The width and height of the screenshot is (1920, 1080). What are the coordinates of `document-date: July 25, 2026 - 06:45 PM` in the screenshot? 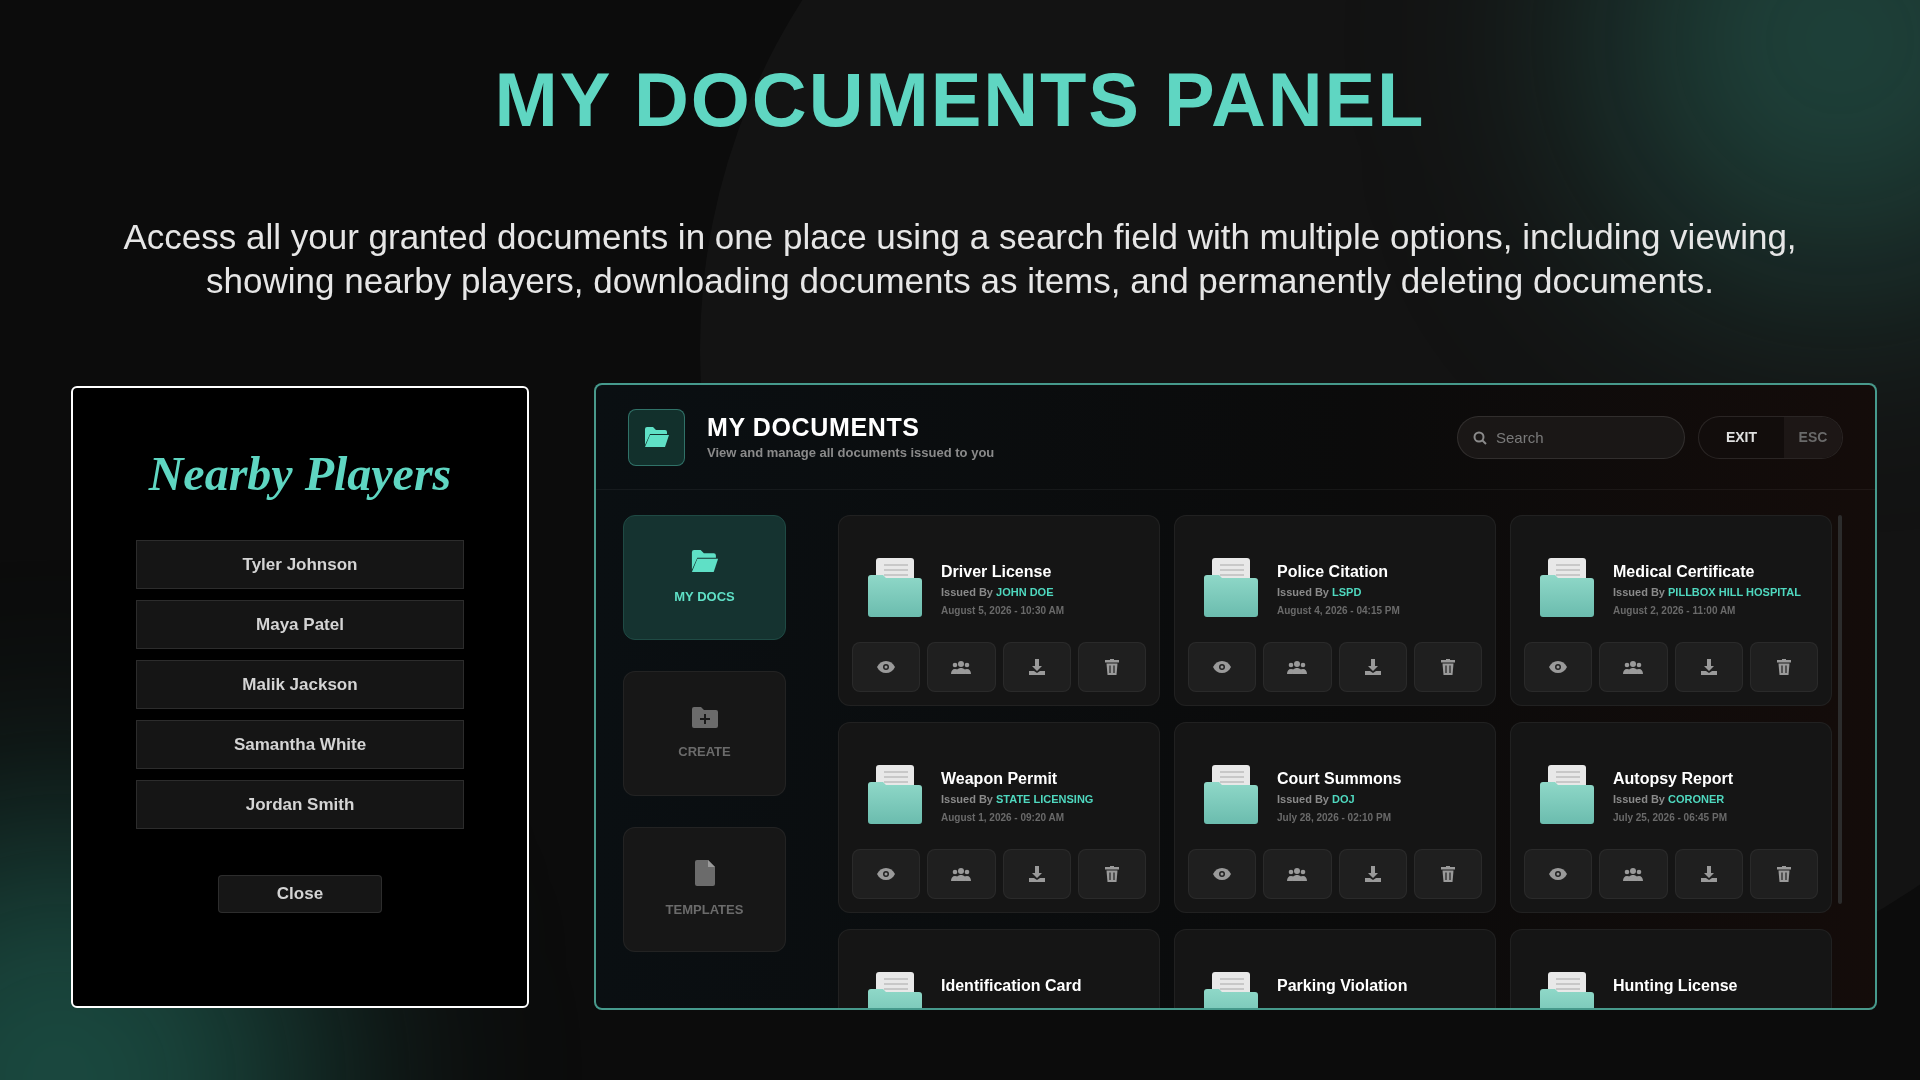 It's located at (1670, 817).